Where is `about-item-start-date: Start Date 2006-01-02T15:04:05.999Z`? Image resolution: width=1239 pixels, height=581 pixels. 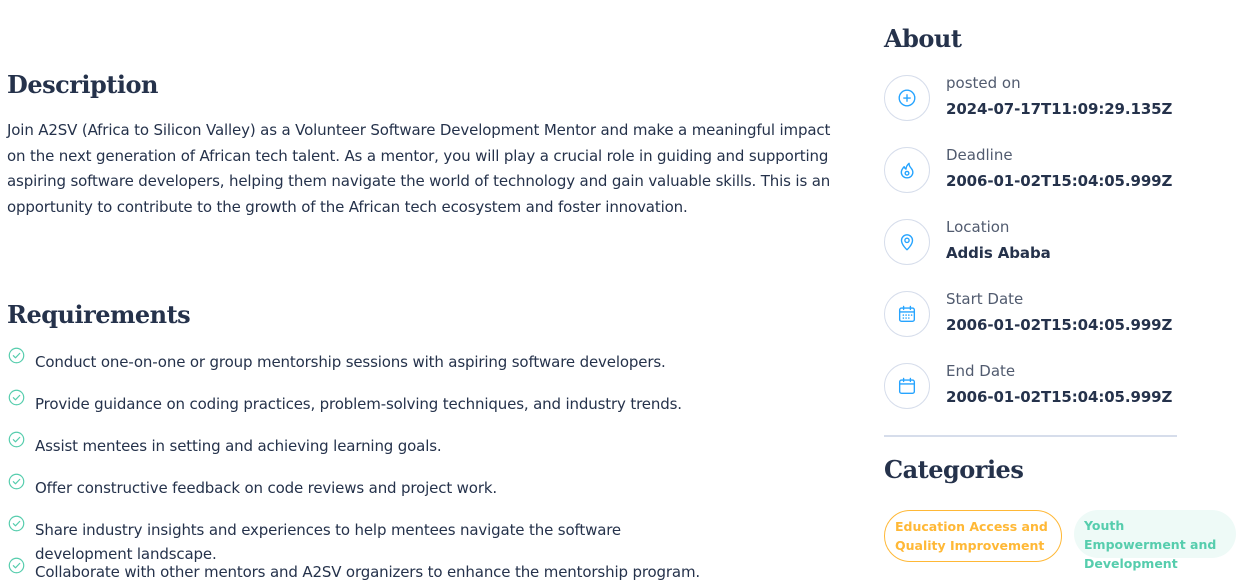
about-item-start-date: Start Date 2006-01-02T15:04:05.999Z is located at coordinates (1054, 315).